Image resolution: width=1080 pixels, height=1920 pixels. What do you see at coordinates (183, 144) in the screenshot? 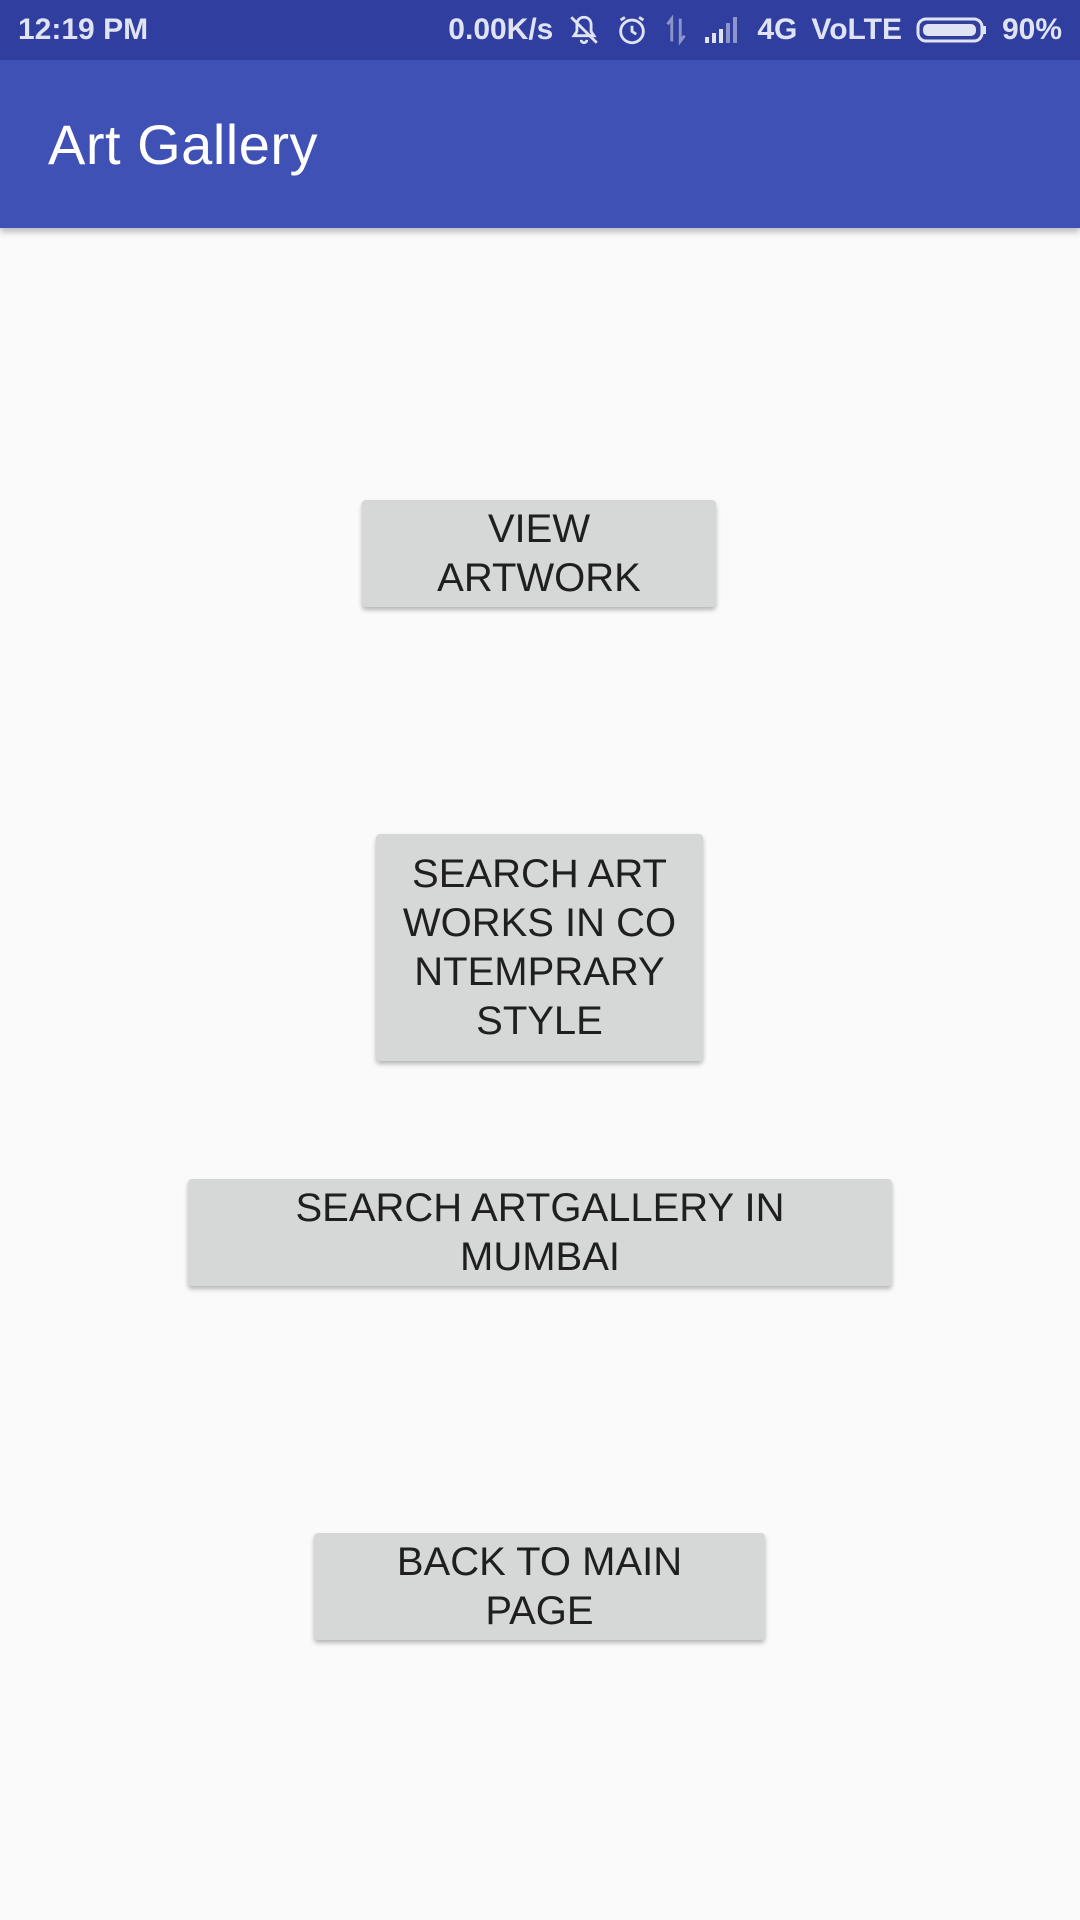
I see `app-title: Art Gallery` at bounding box center [183, 144].